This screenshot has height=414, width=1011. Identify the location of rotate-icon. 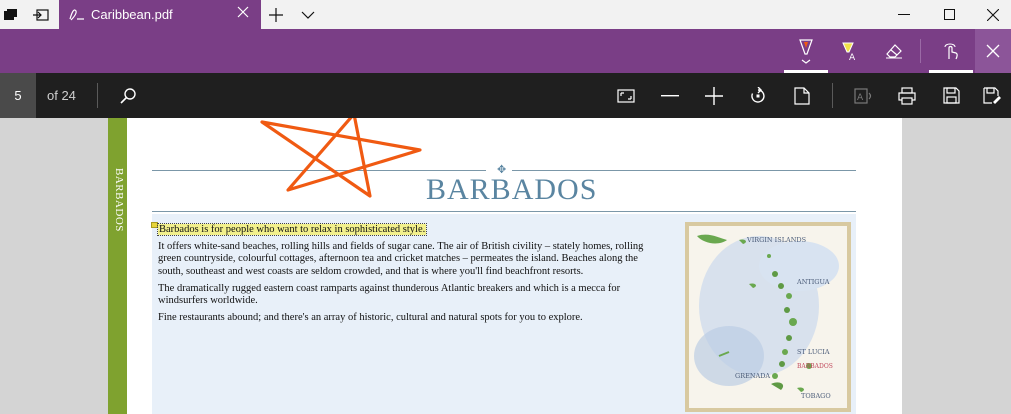
(758, 94).